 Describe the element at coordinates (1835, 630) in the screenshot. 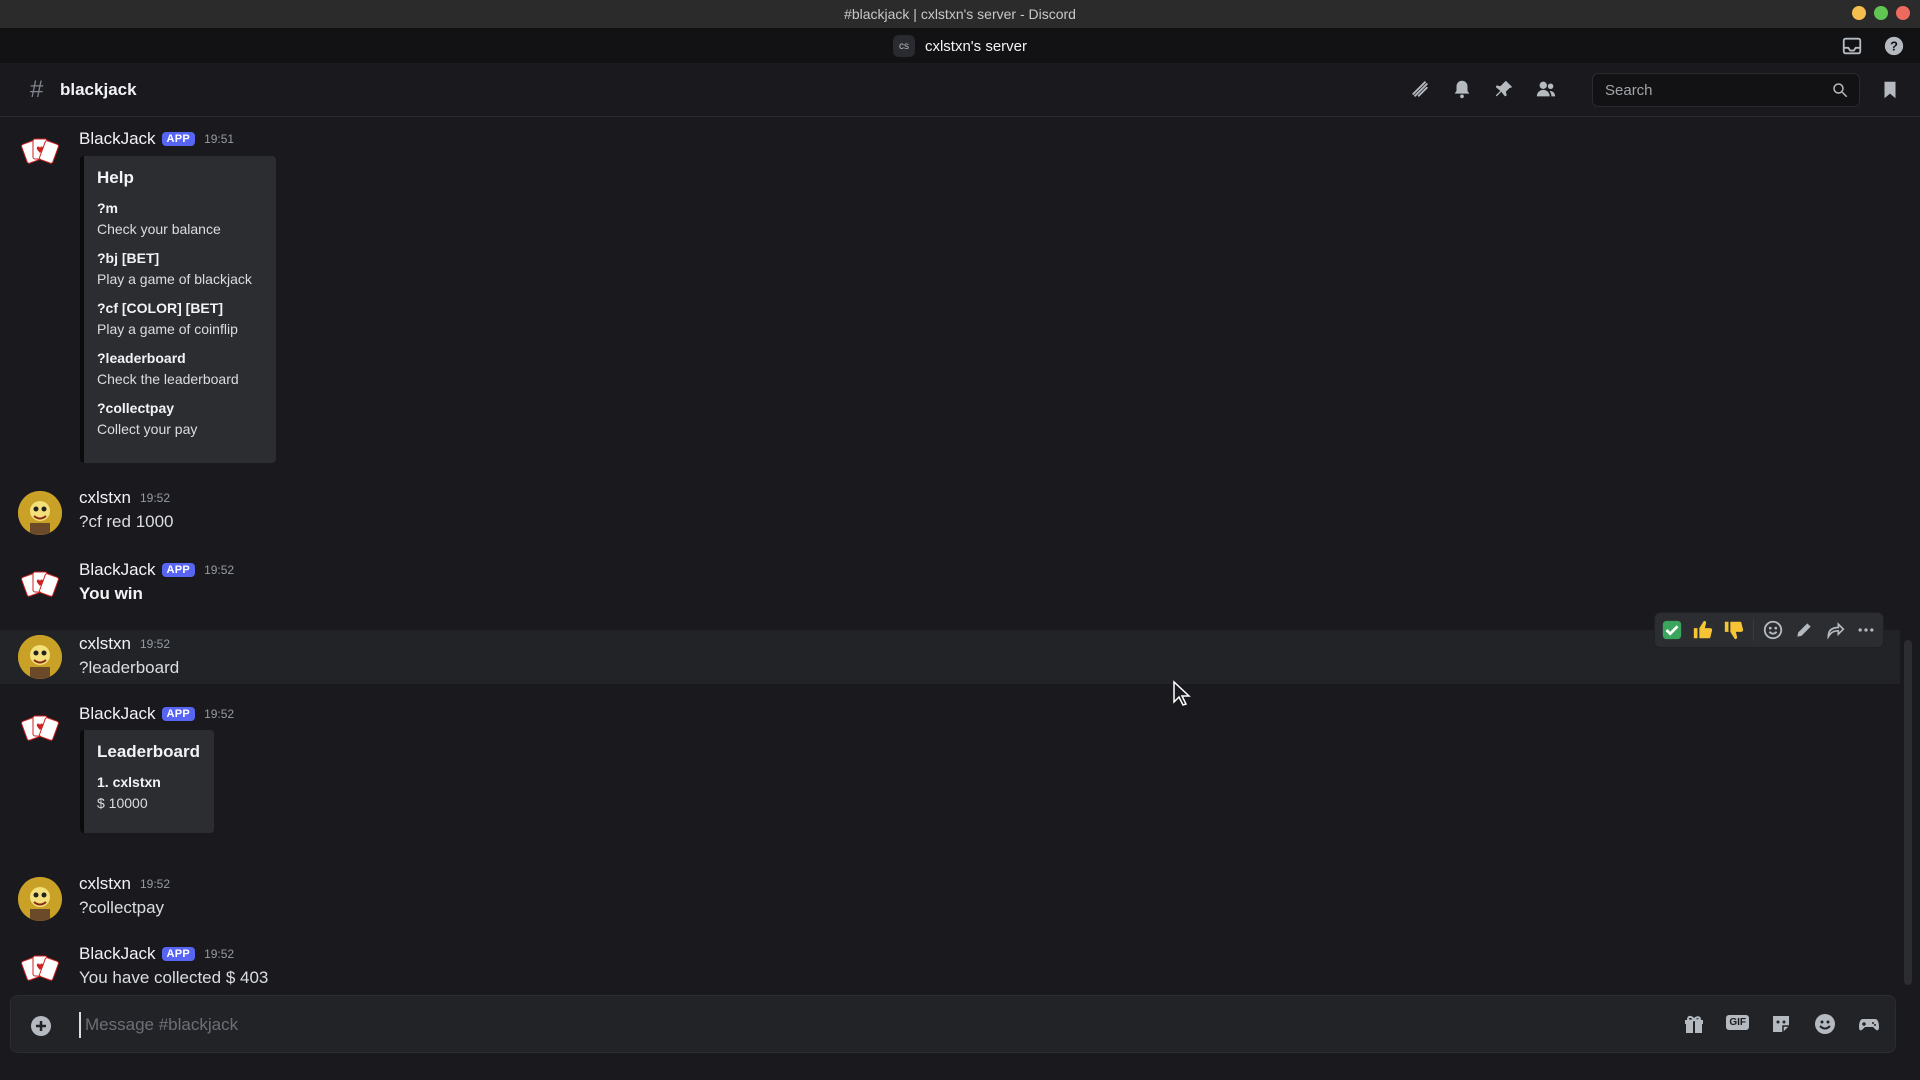

I see `reply-icon` at that location.